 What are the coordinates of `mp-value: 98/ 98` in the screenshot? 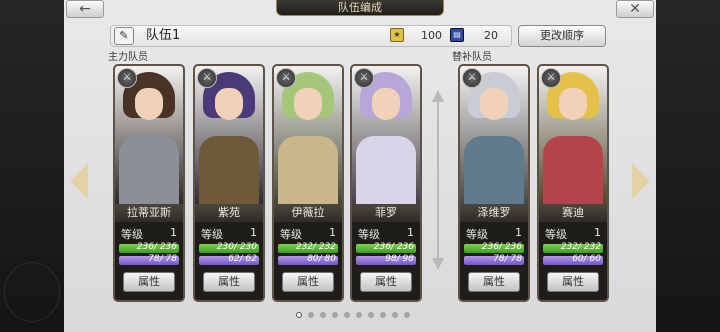 It's located at (399, 259).